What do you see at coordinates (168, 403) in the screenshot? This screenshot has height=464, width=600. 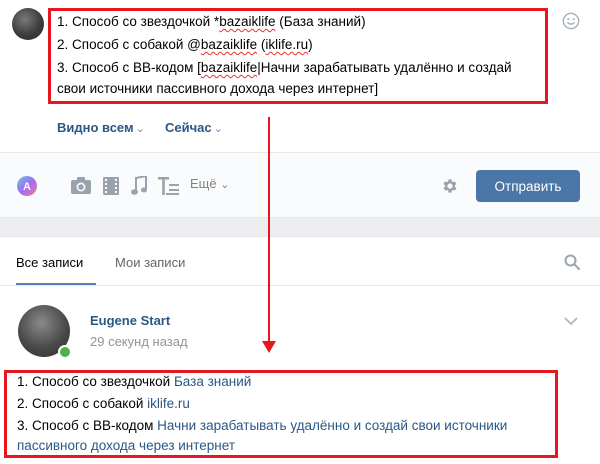 I see `post-link: iklife.ru` at bounding box center [168, 403].